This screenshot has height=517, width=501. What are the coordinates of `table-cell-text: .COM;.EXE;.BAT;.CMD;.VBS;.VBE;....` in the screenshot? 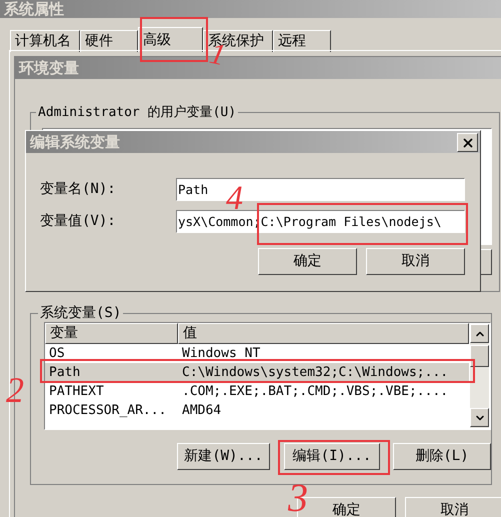 It's located at (315, 392).